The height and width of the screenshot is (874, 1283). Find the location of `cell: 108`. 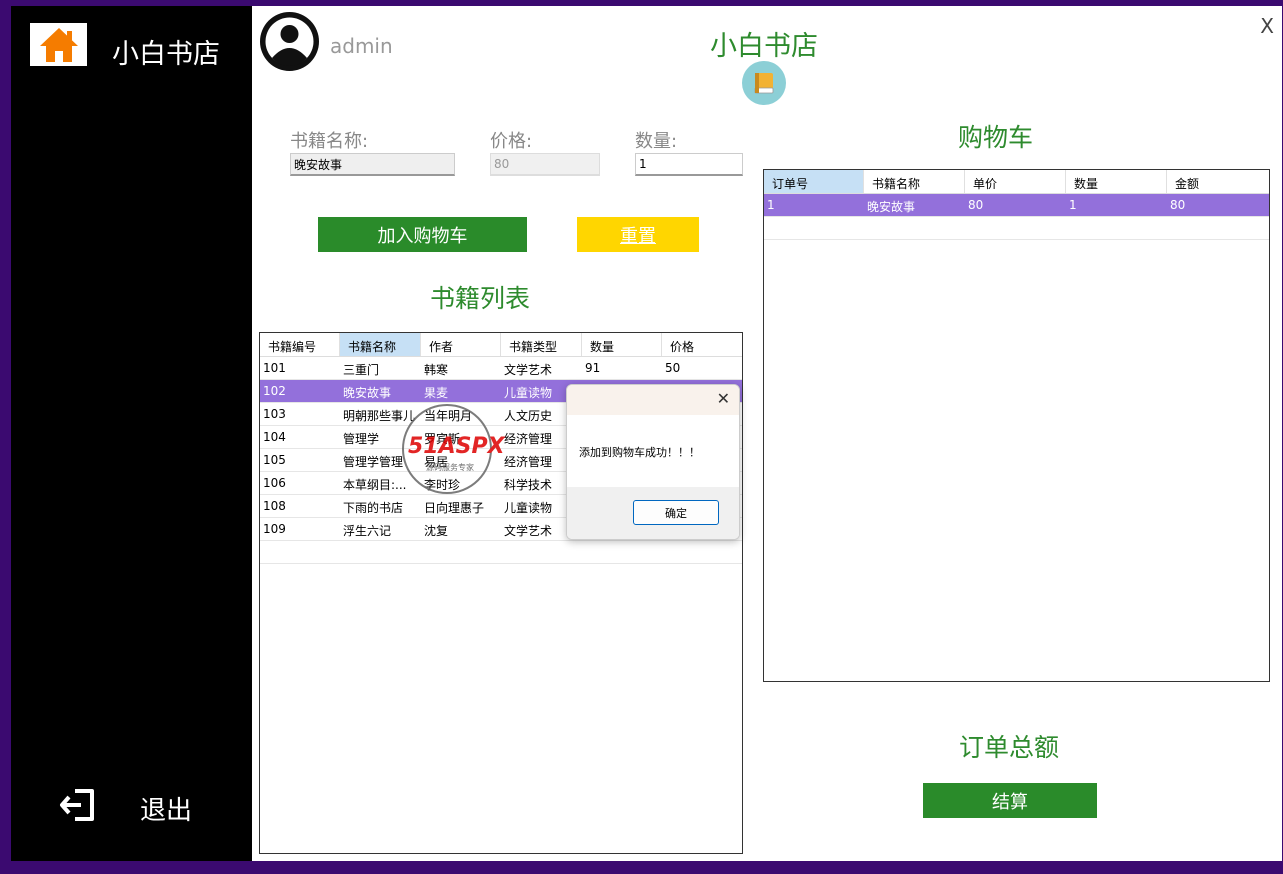

cell: 108 is located at coordinates (274, 506).